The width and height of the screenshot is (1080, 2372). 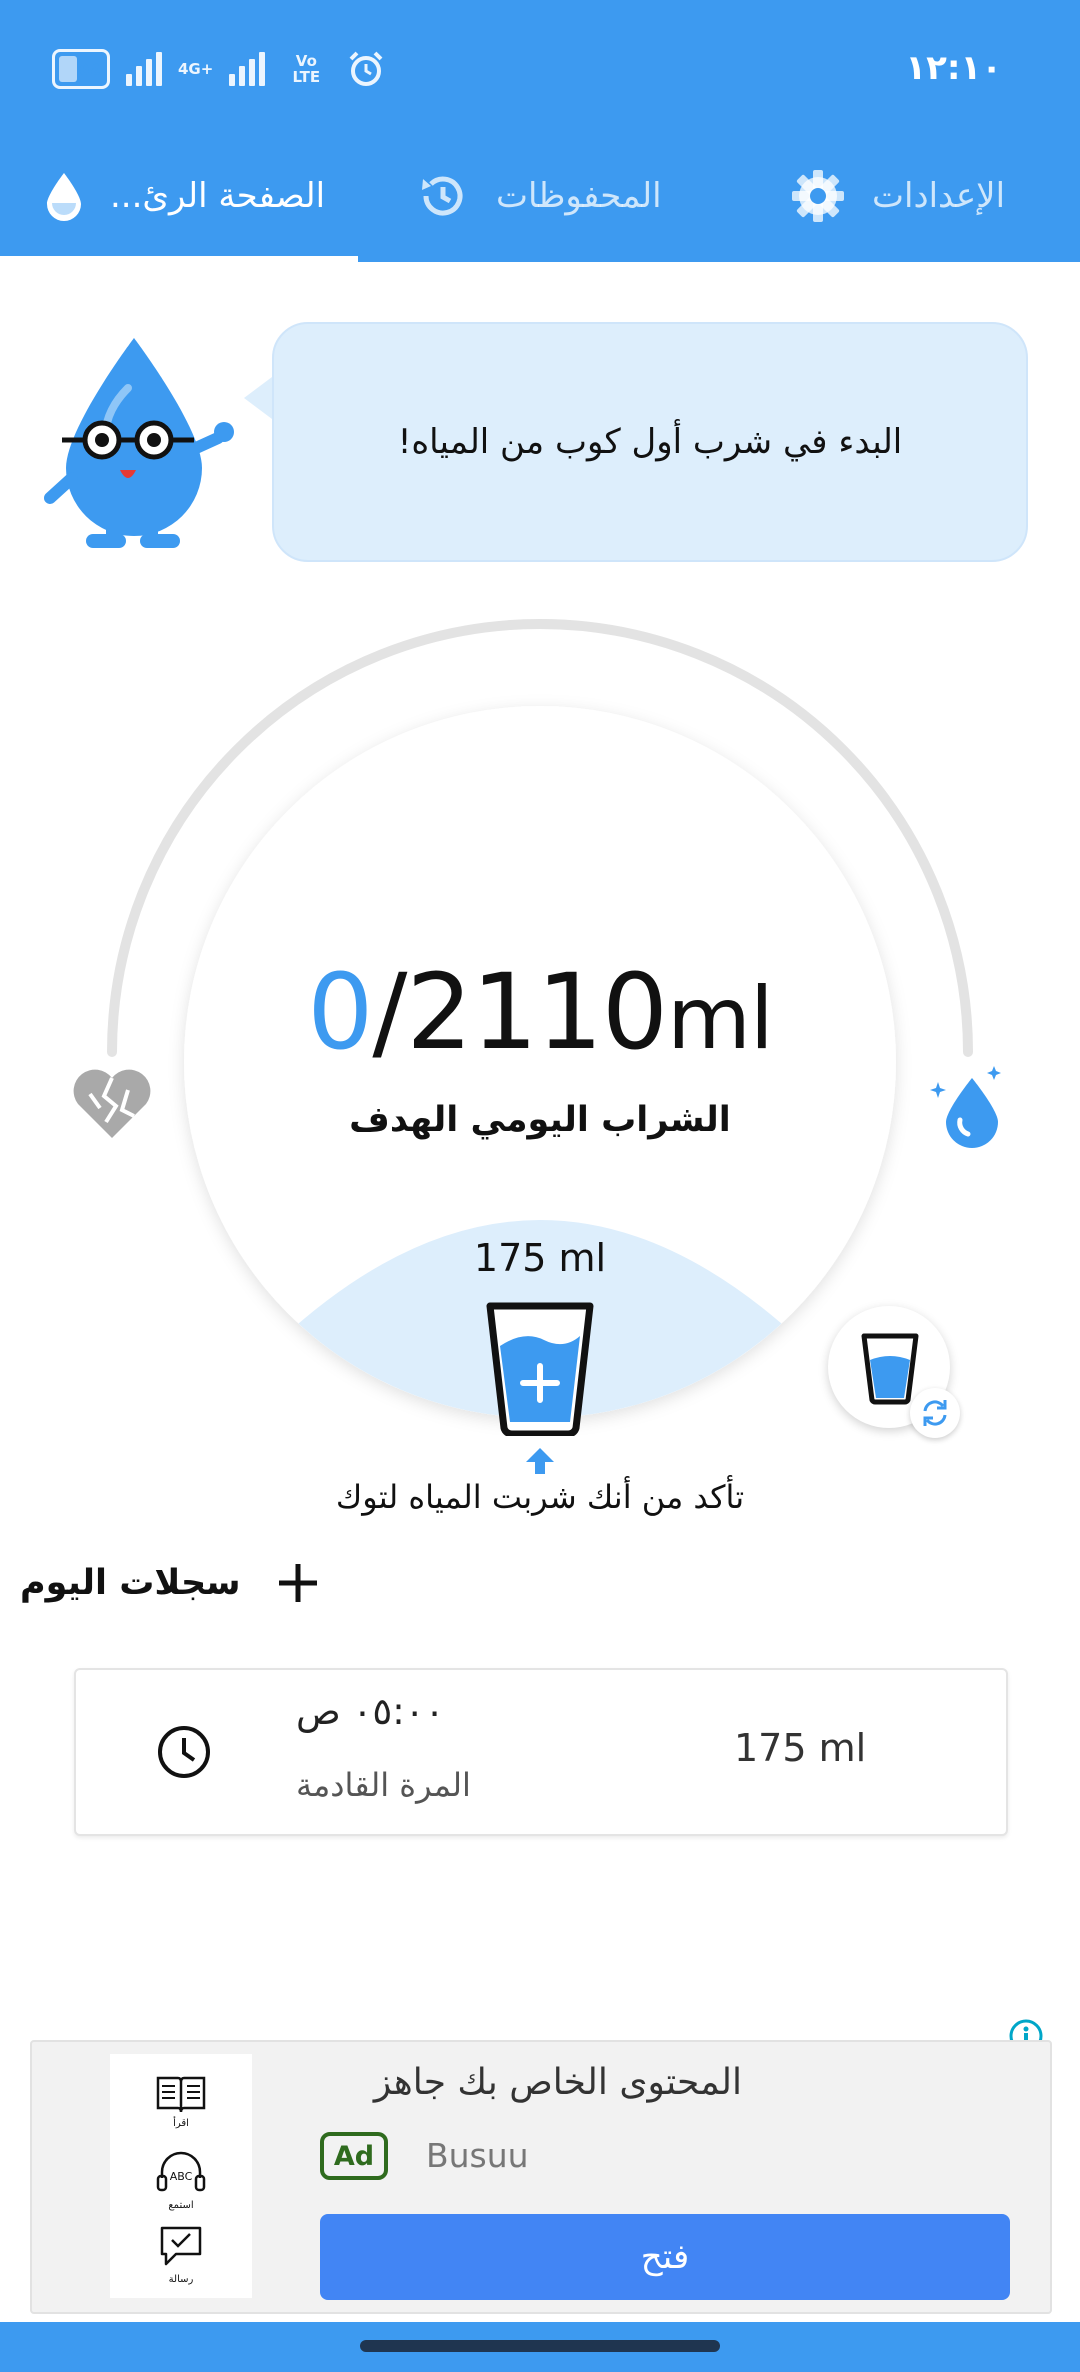 What do you see at coordinates (196, 69) in the screenshot?
I see `network-type-label: 4G+` at bounding box center [196, 69].